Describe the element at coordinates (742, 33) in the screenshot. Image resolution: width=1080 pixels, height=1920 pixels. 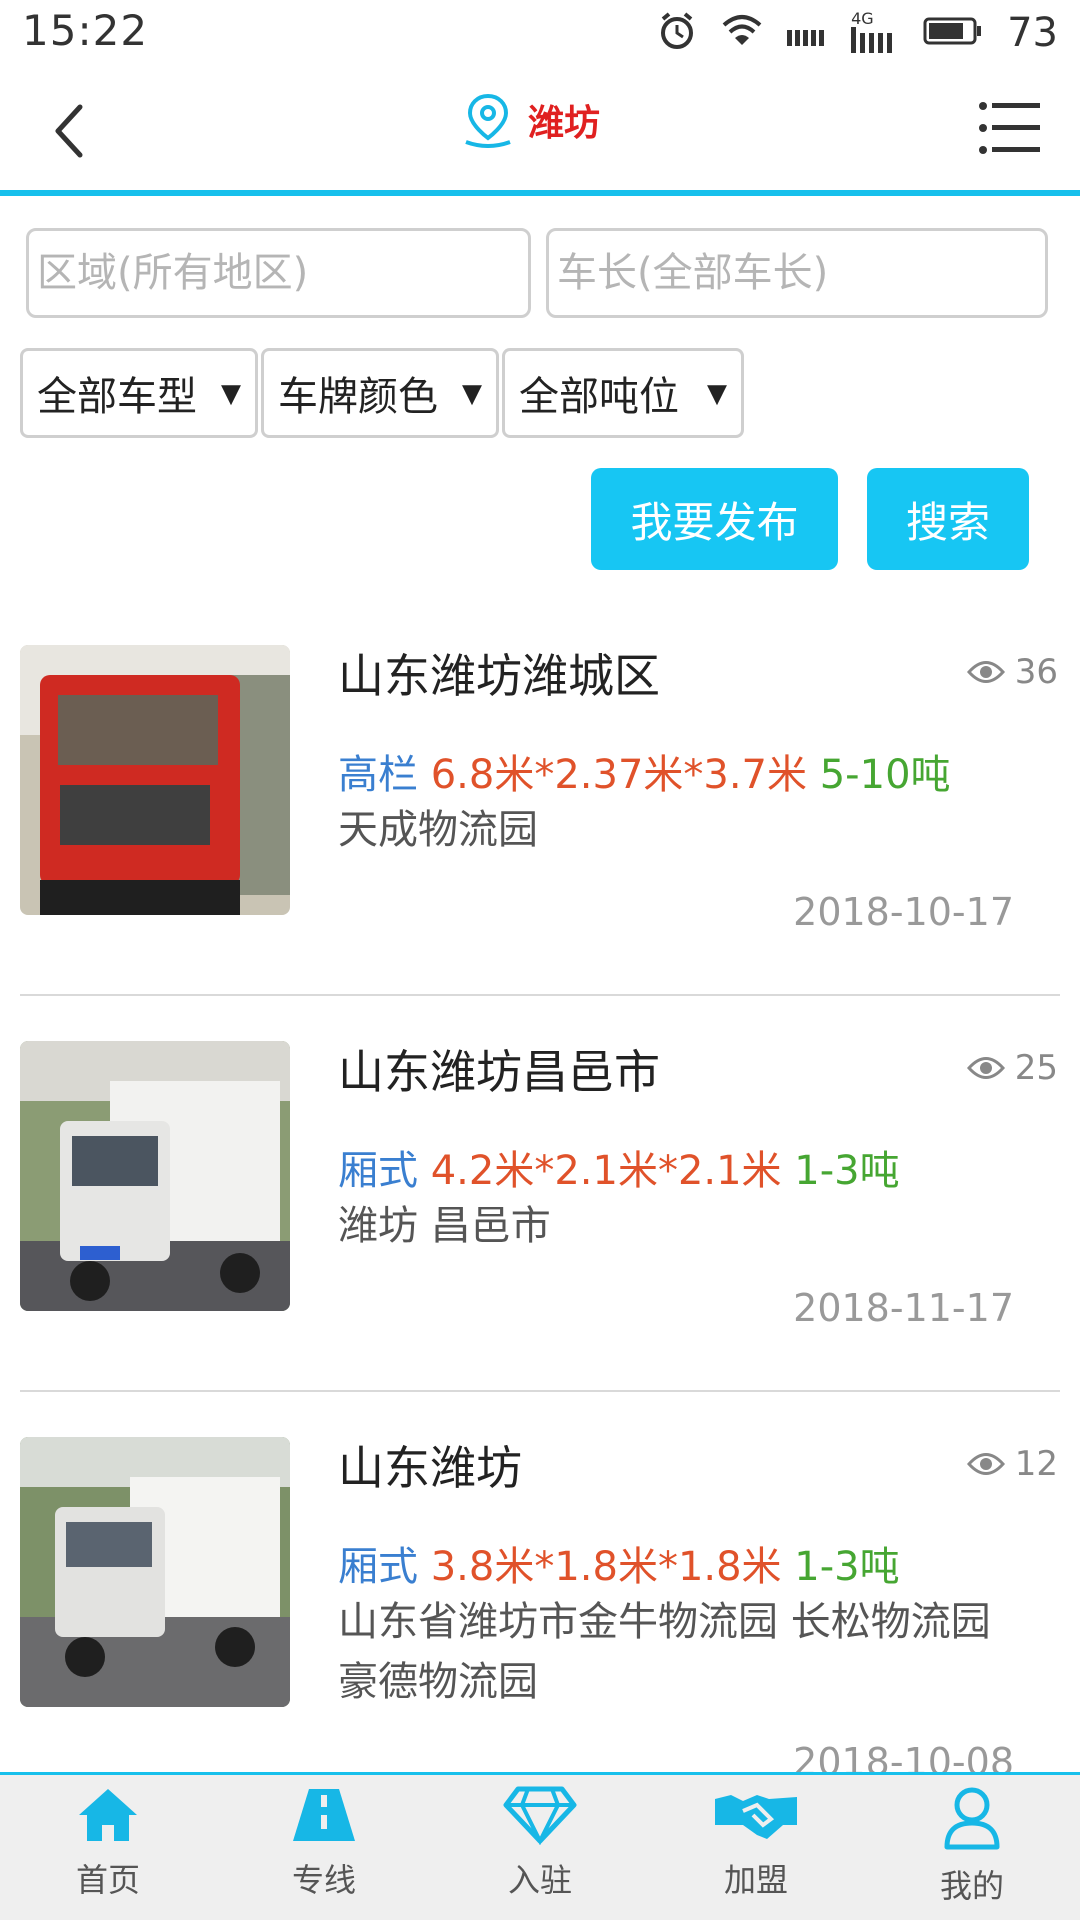
I see `wifi-icon` at that location.